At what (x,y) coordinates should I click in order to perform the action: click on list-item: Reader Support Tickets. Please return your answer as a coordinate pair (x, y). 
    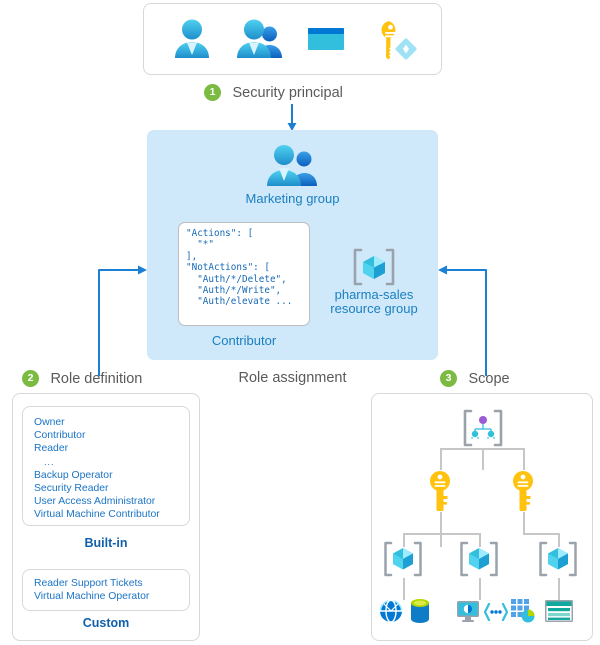
    Looking at the image, I should click on (88, 583).